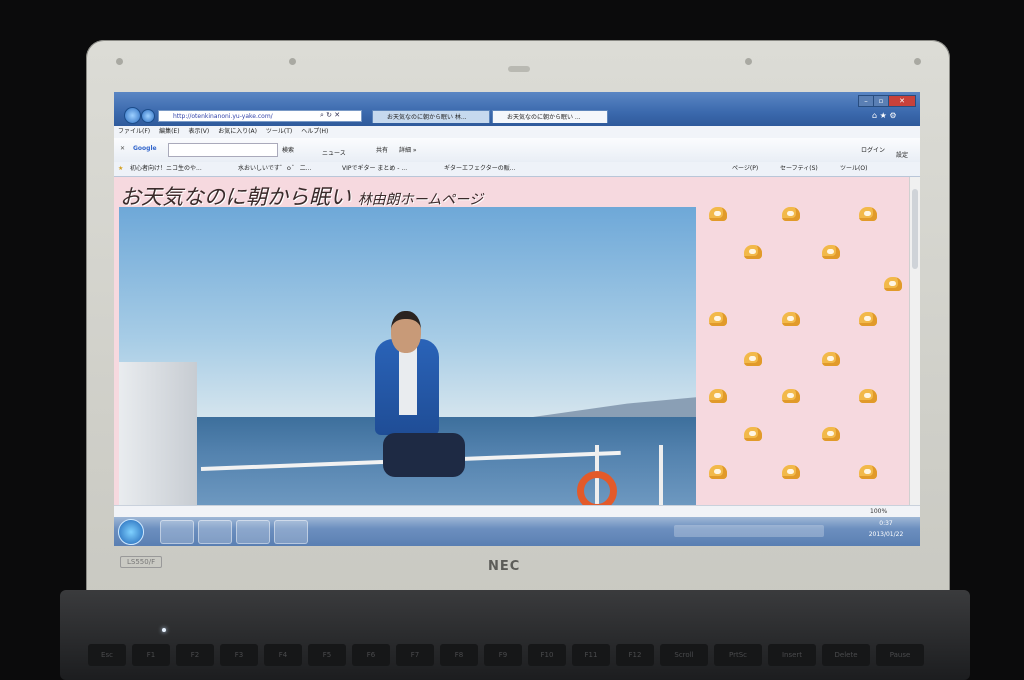  Describe the element at coordinates (132, 115) in the screenshot. I see `back-button` at that location.